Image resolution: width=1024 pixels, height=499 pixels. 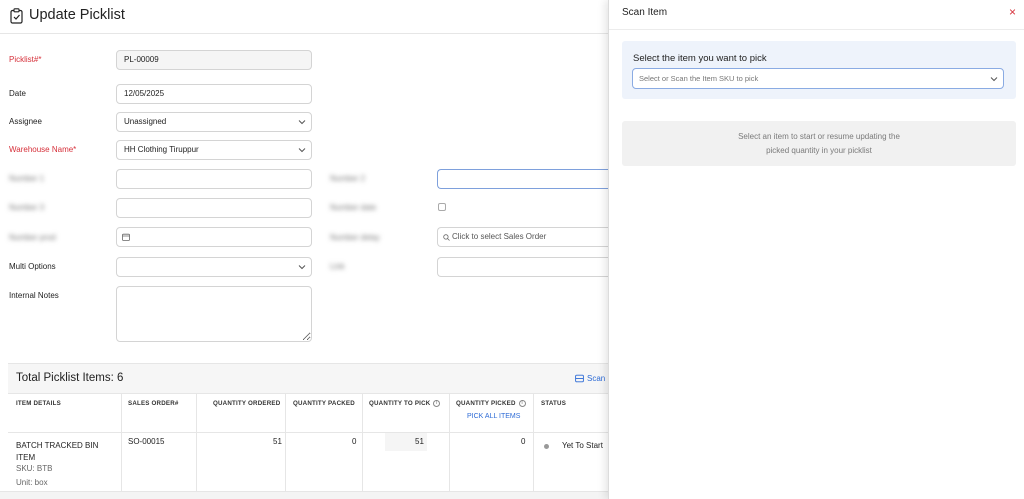 I want to click on custom-field-label-7: Link, so click(x=337, y=266).